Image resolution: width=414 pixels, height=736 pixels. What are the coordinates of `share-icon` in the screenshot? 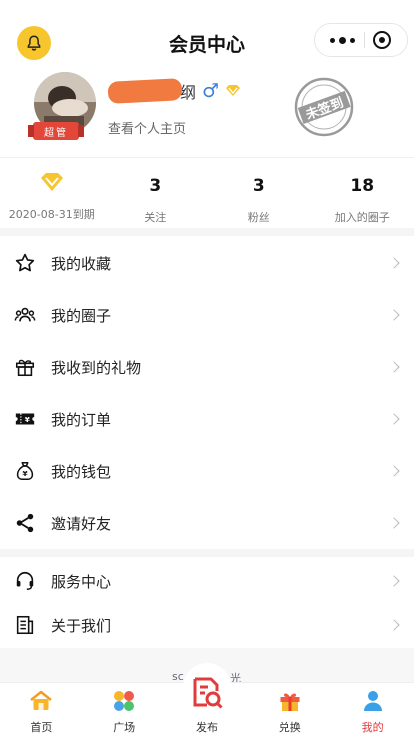 It's located at (25, 523).